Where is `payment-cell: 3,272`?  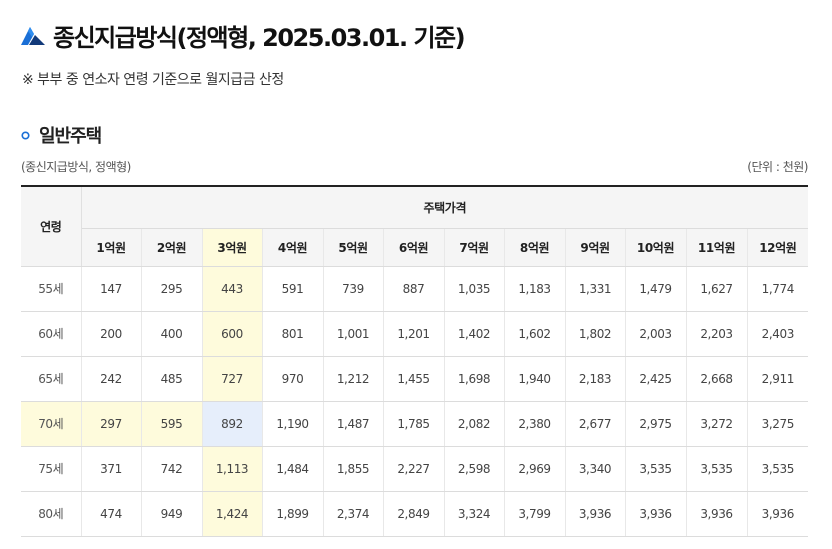
payment-cell: 3,272 is located at coordinates (717, 424).